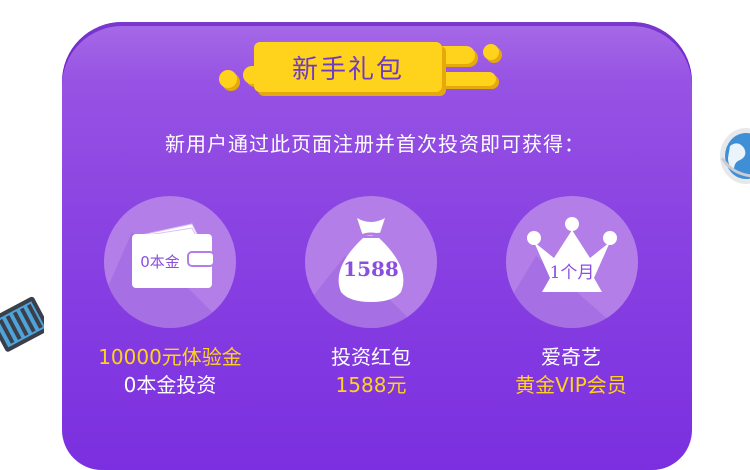 The height and width of the screenshot is (470, 750). What do you see at coordinates (371, 269) in the screenshot?
I see `money-bag-label: 1588` at bounding box center [371, 269].